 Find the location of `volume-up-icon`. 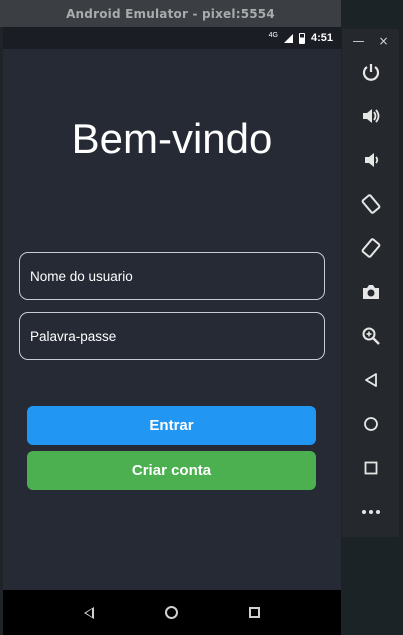

volume-up-icon is located at coordinates (370, 116).